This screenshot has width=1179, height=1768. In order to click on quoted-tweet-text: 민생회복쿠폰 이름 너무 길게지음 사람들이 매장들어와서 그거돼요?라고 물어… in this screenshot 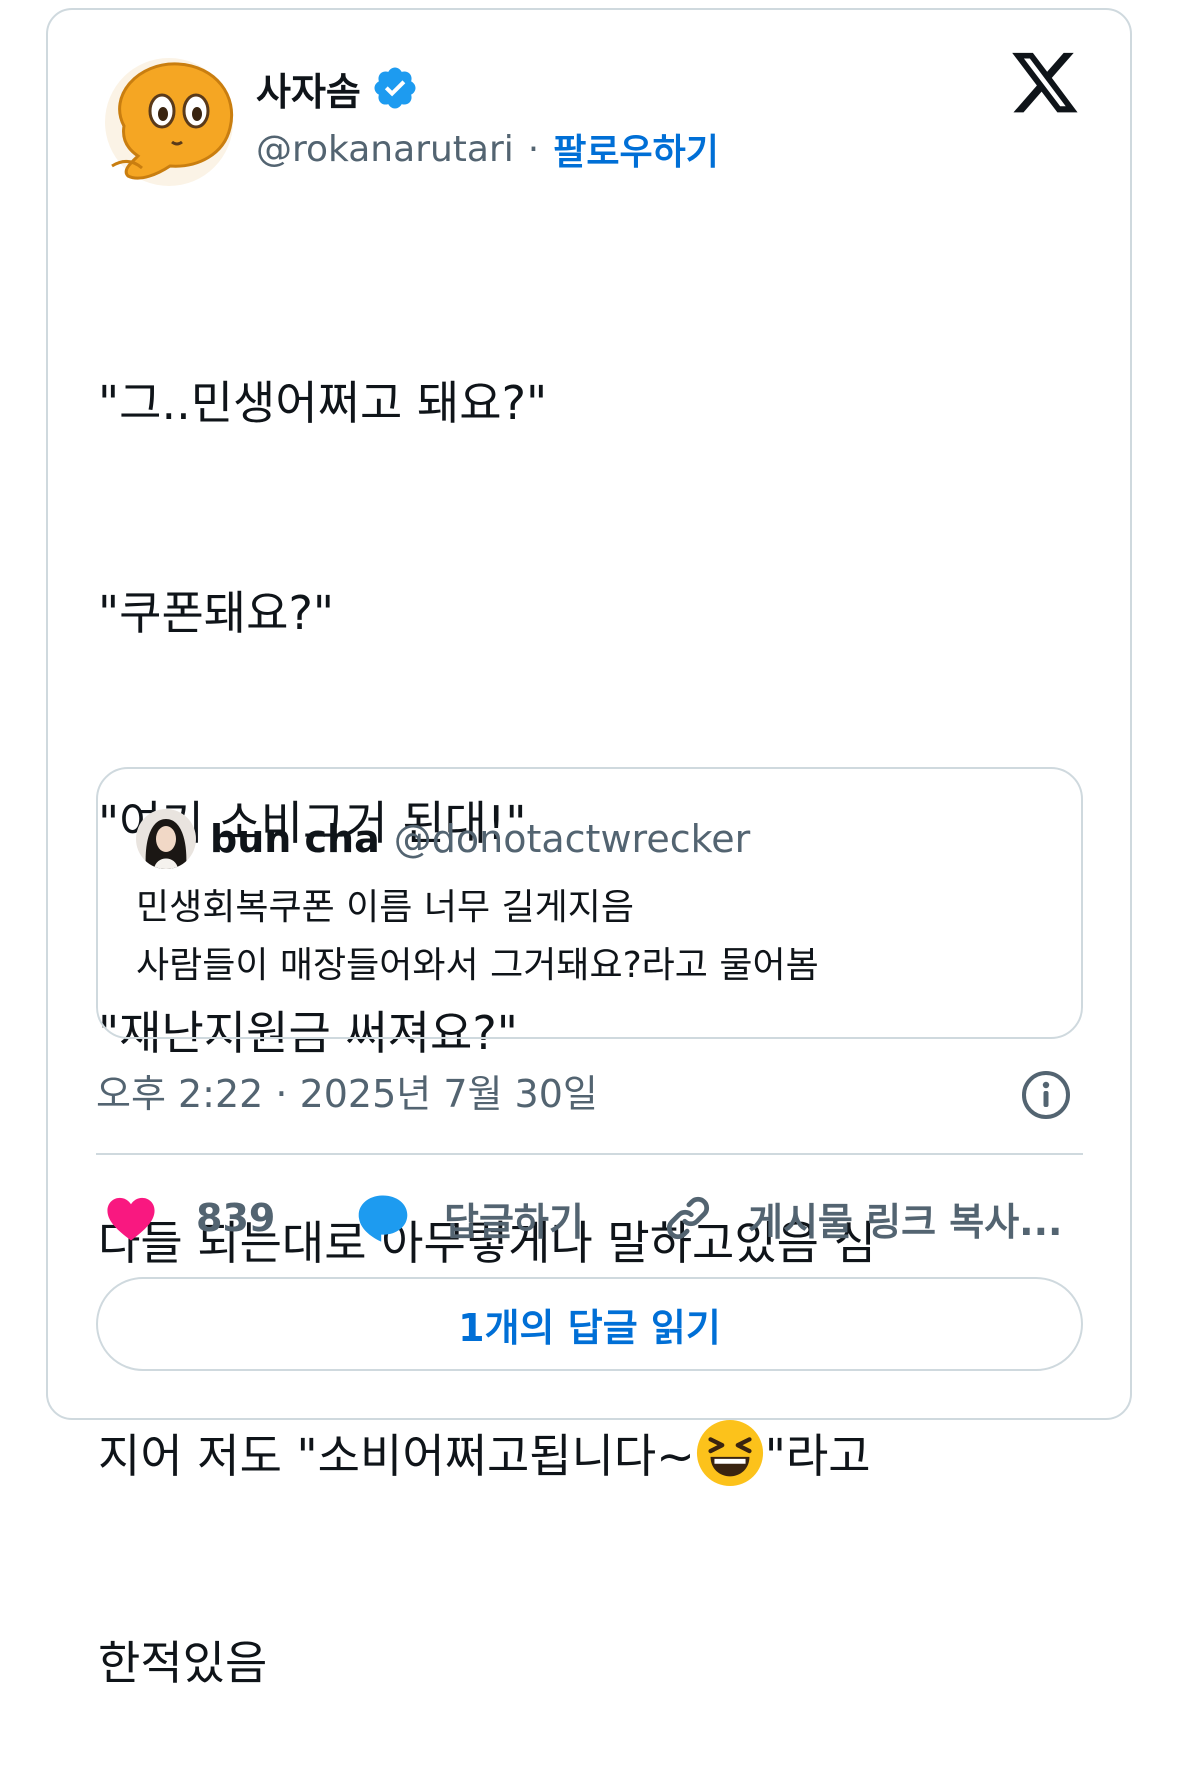, I will do `click(477, 937)`.